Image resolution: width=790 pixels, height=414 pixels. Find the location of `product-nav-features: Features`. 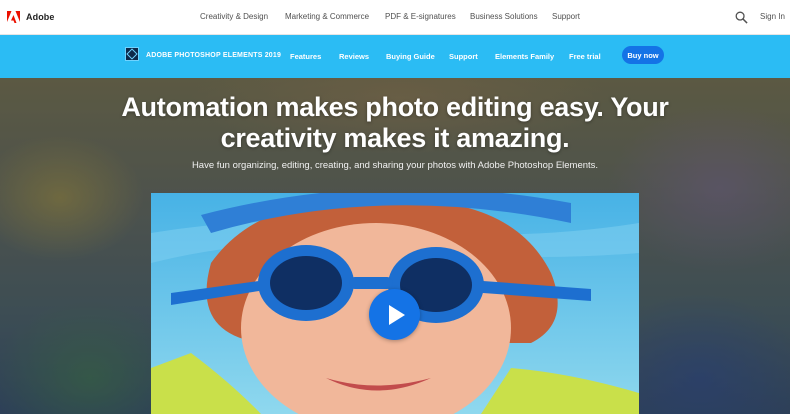

product-nav-features: Features is located at coordinates (305, 56).